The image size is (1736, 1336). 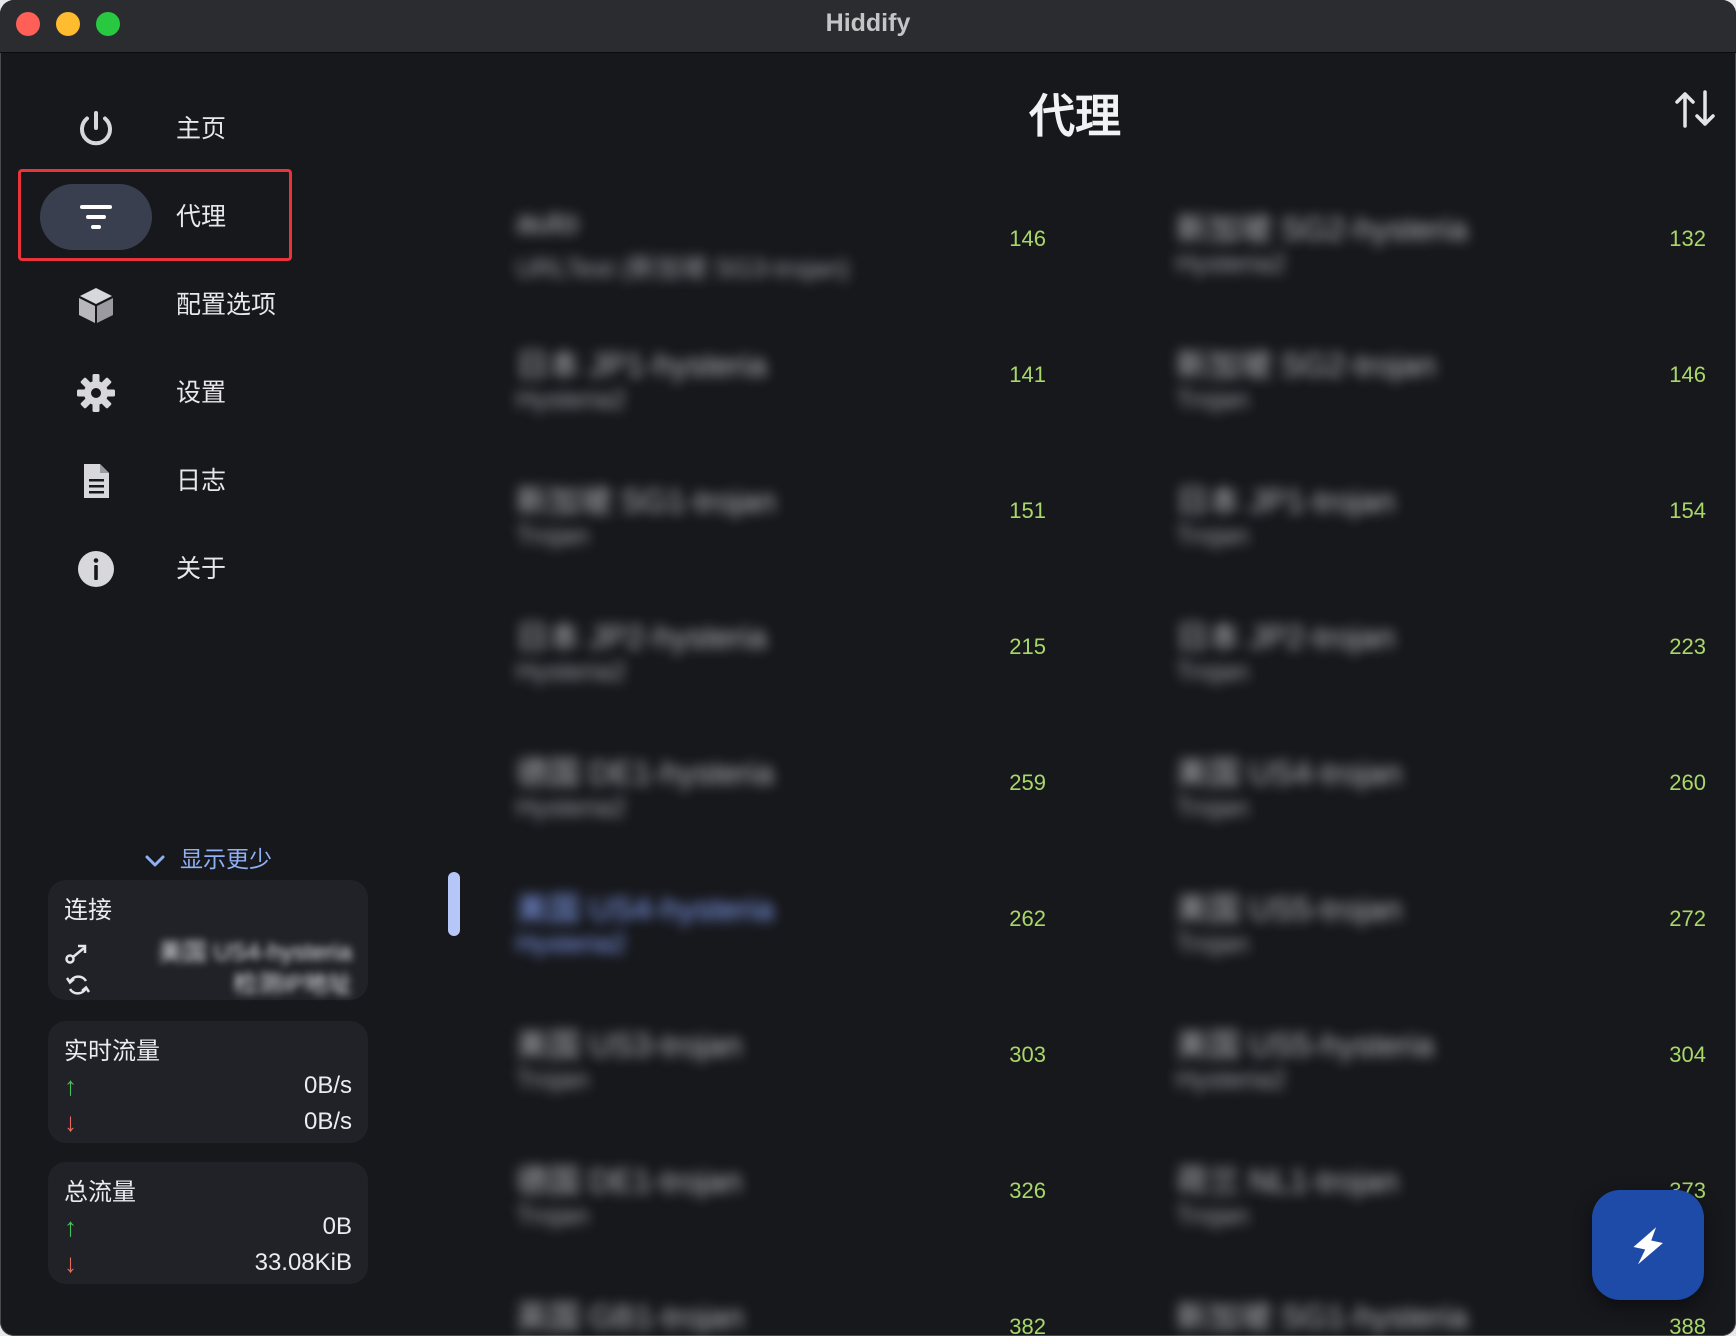 What do you see at coordinates (1027, 374) in the screenshot?
I see `proxy-latency: 141` at bounding box center [1027, 374].